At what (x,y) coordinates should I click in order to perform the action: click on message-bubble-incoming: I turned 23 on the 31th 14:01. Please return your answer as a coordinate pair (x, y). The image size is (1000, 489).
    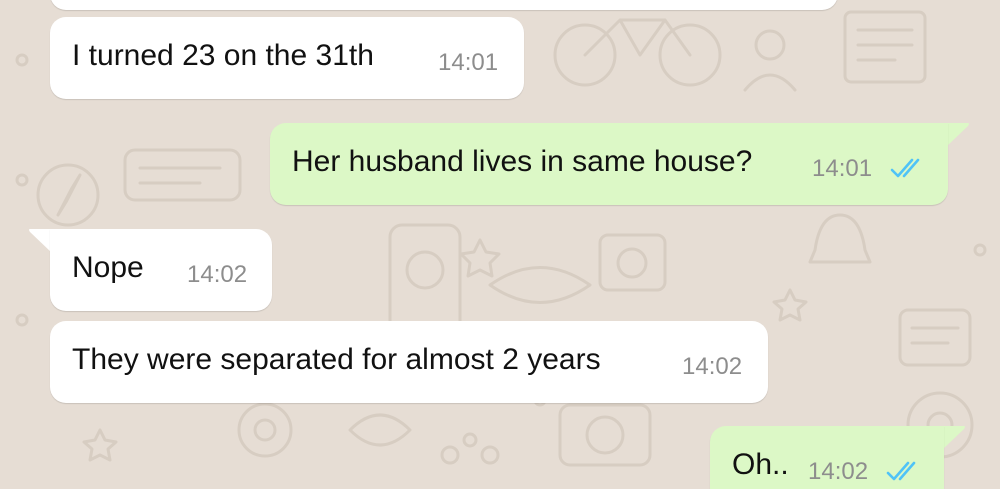
    Looking at the image, I should click on (287, 58).